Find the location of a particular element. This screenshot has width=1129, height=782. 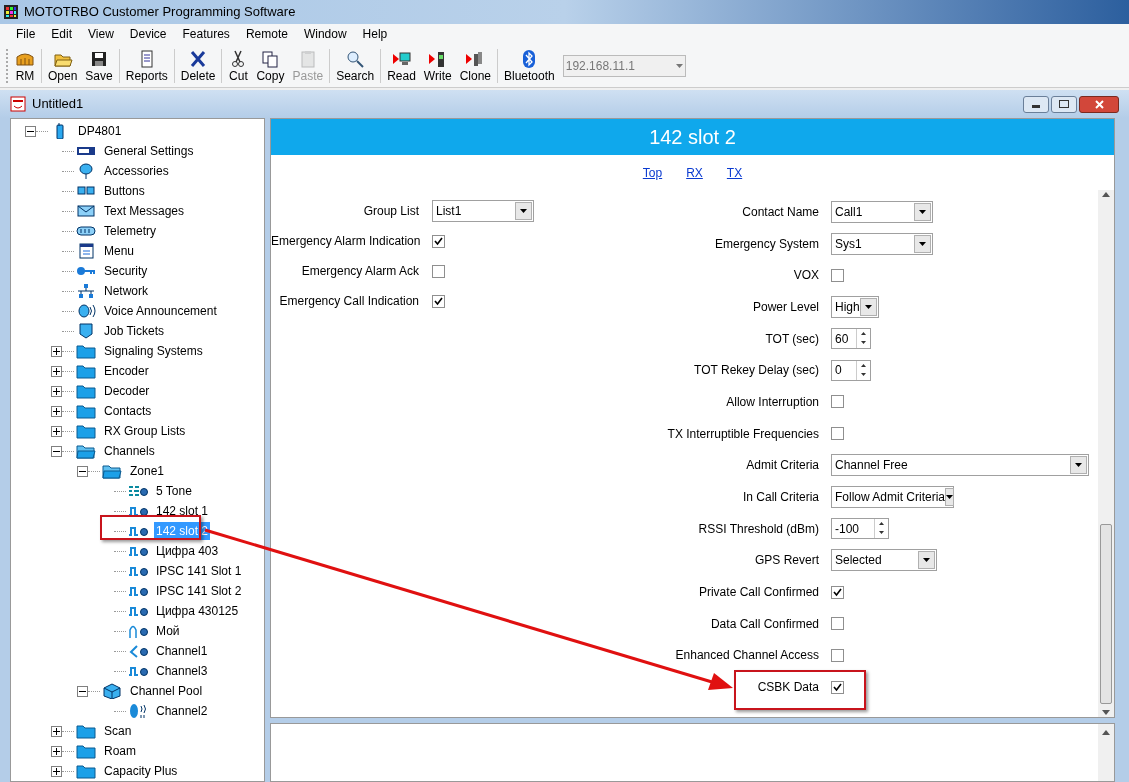

tree-item: Capacity Plus is located at coordinates (141, 771).